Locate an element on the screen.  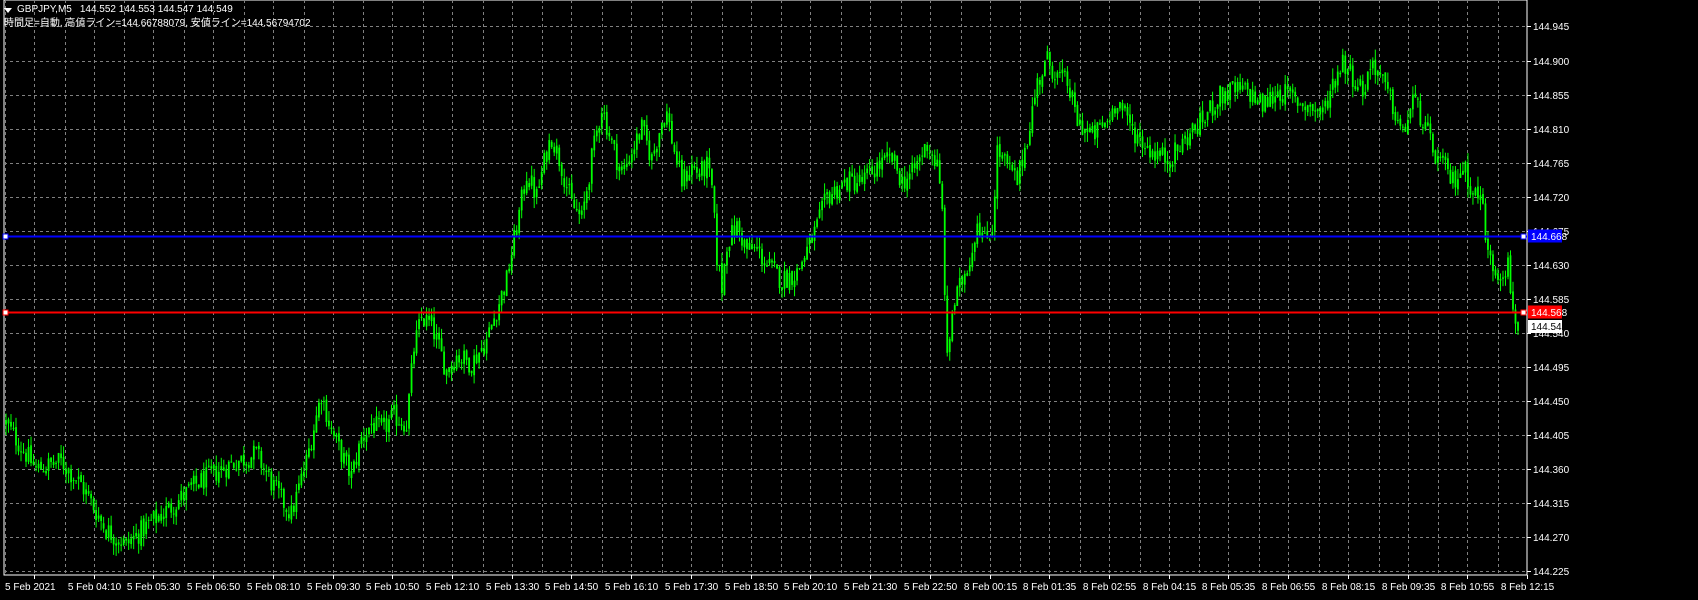
high-line-handle-right is located at coordinates (1523, 236).